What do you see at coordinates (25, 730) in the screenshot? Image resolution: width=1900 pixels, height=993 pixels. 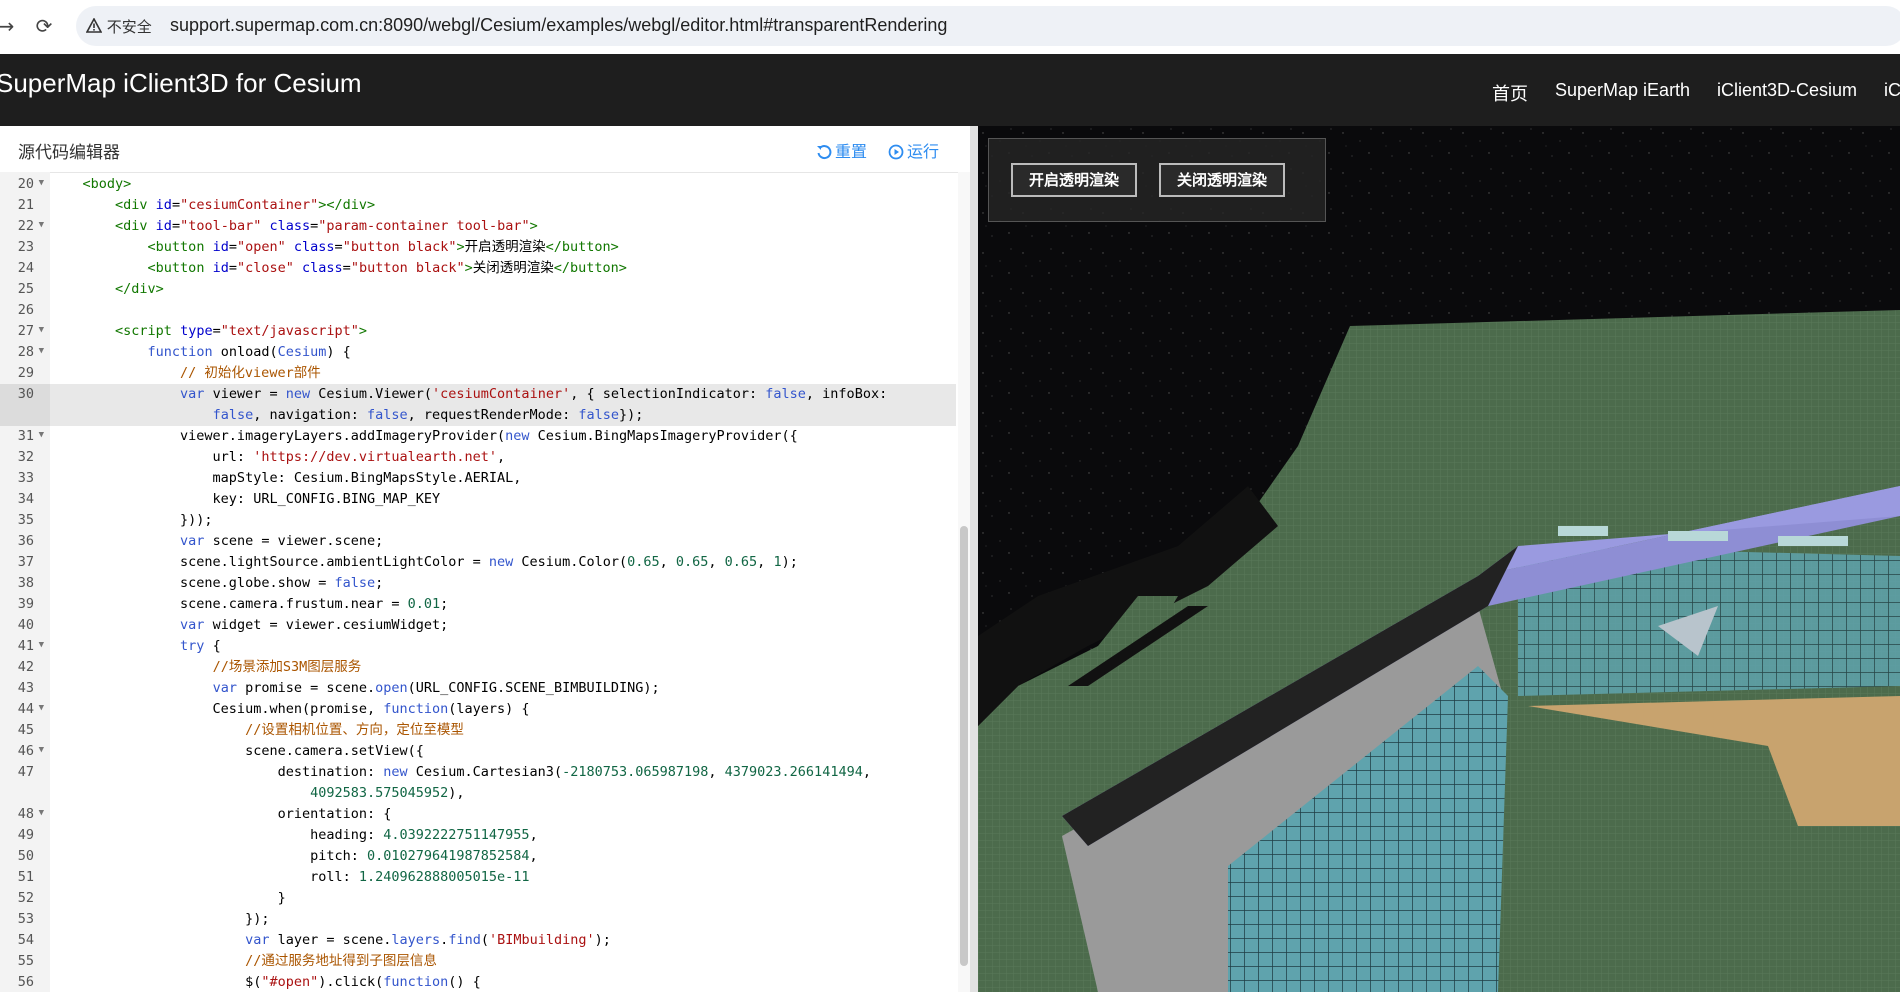 I see `line-number-text: 45` at bounding box center [25, 730].